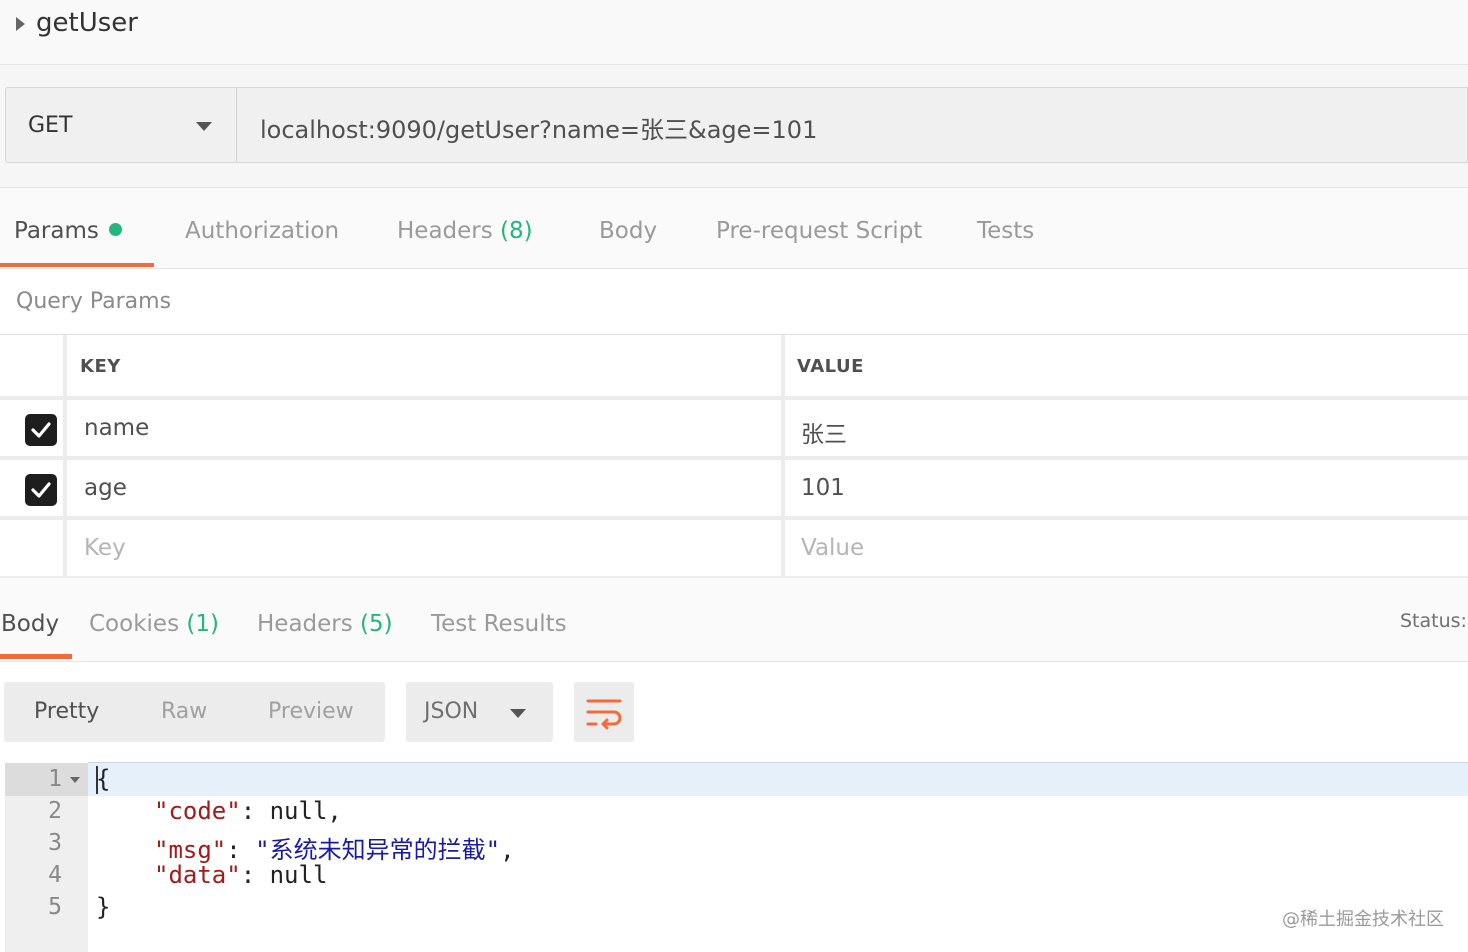  What do you see at coordinates (539, 130) in the screenshot?
I see `url-value: localhost:9090/getUser?name=张三&age=101` at bounding box center [539, 130].